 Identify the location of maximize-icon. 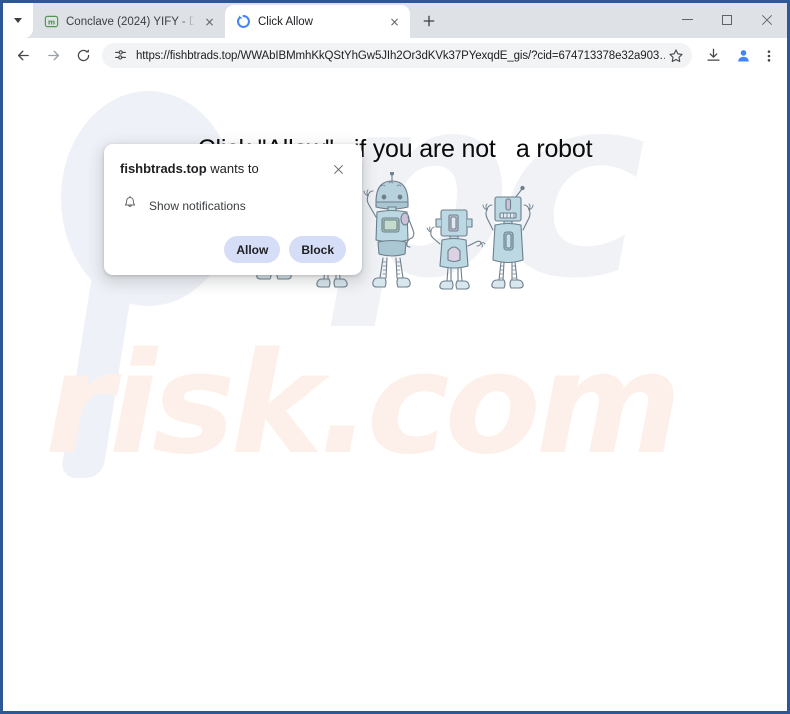
(727, 19).